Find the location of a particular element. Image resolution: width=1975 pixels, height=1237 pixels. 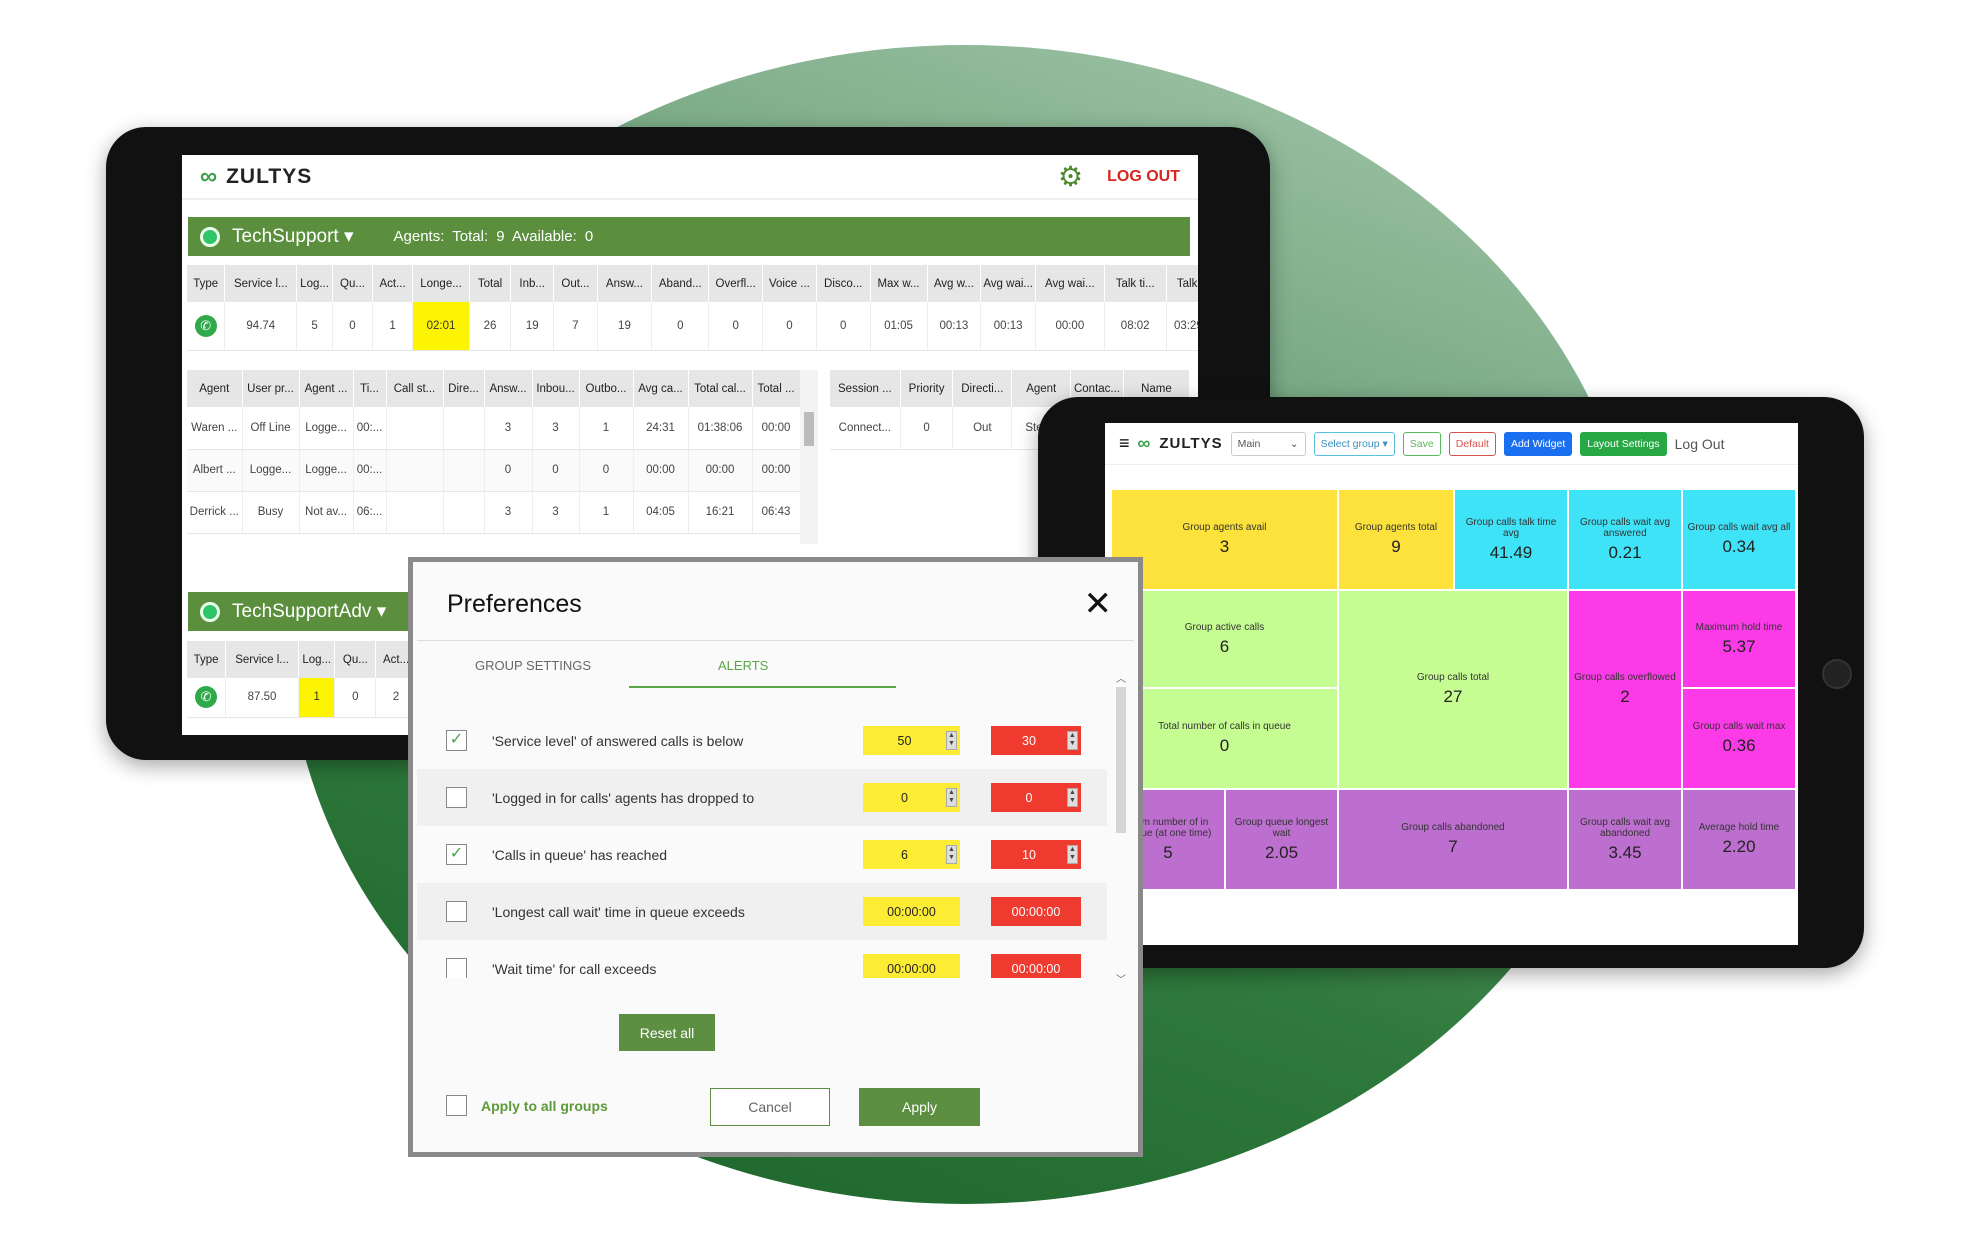

widget-tile: Group calls total 27 is located at coordinates (1453, 689).